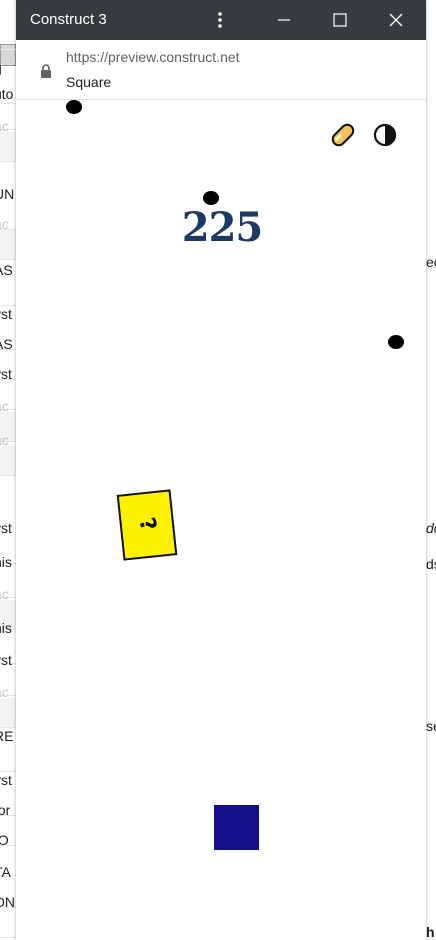 Image resolution: width=436 pixels, height=940 pixels. I want to click on lock-icon, so click(46, 71).